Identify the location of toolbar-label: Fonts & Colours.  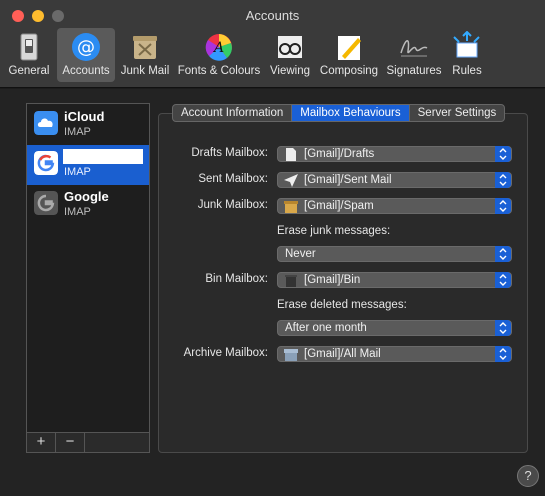
(219, 71).